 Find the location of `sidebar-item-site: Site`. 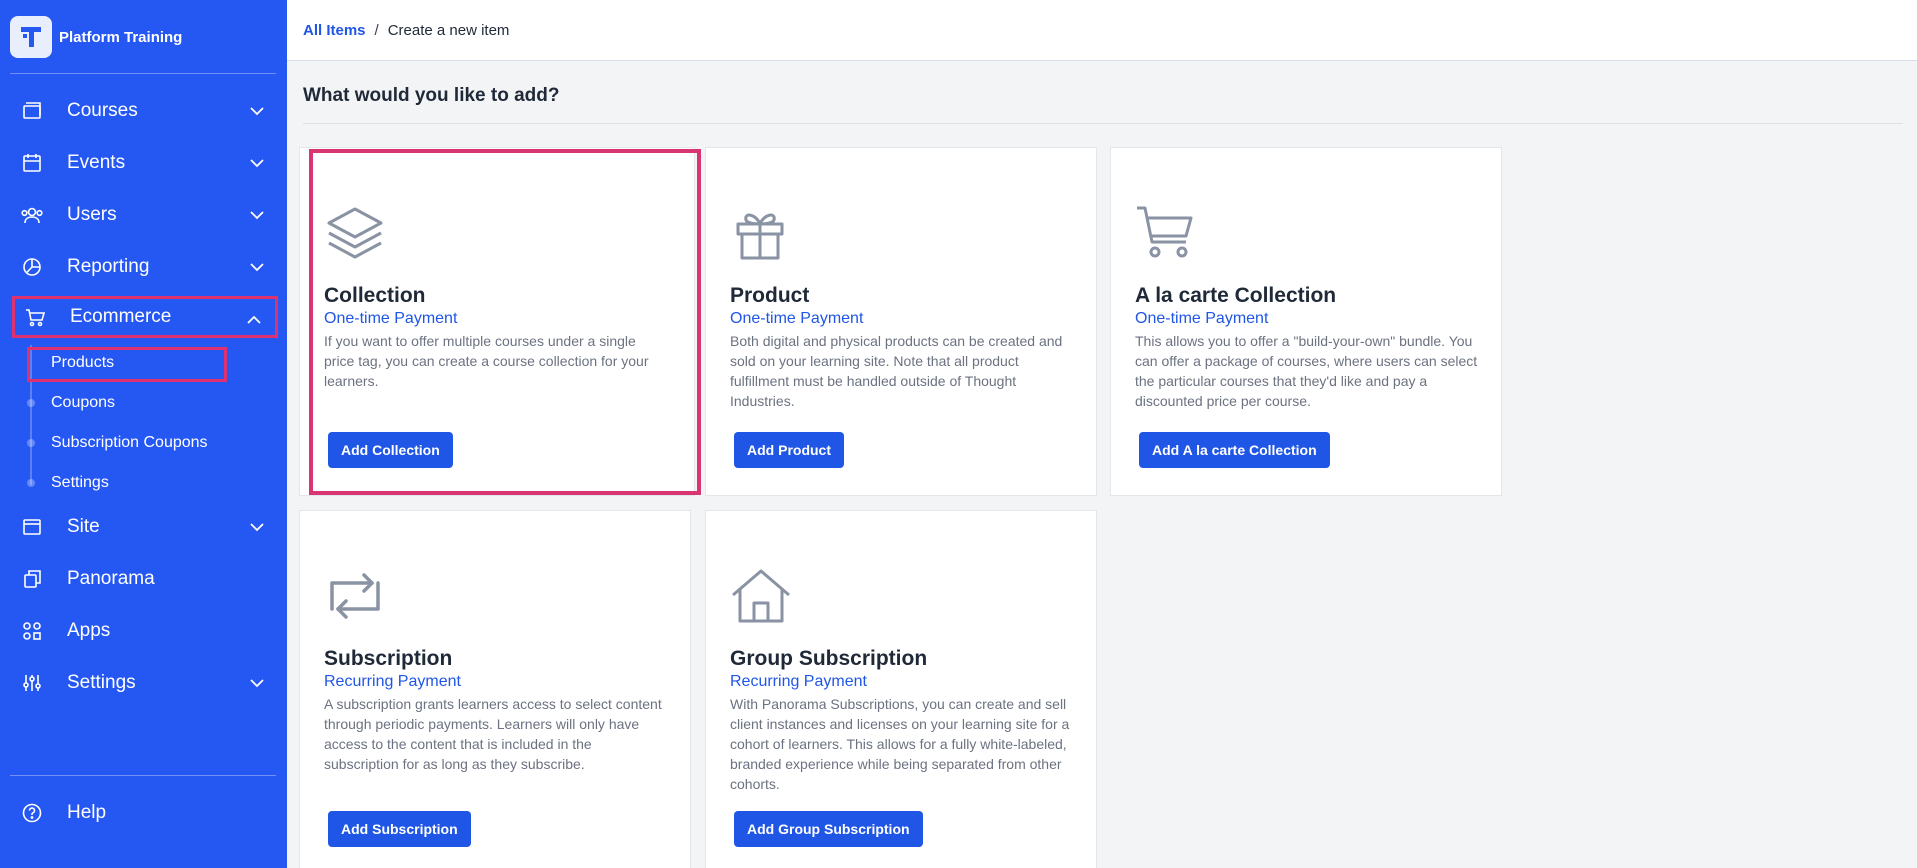

sidebar-item-site: Site is located at coordinates (145, 527).